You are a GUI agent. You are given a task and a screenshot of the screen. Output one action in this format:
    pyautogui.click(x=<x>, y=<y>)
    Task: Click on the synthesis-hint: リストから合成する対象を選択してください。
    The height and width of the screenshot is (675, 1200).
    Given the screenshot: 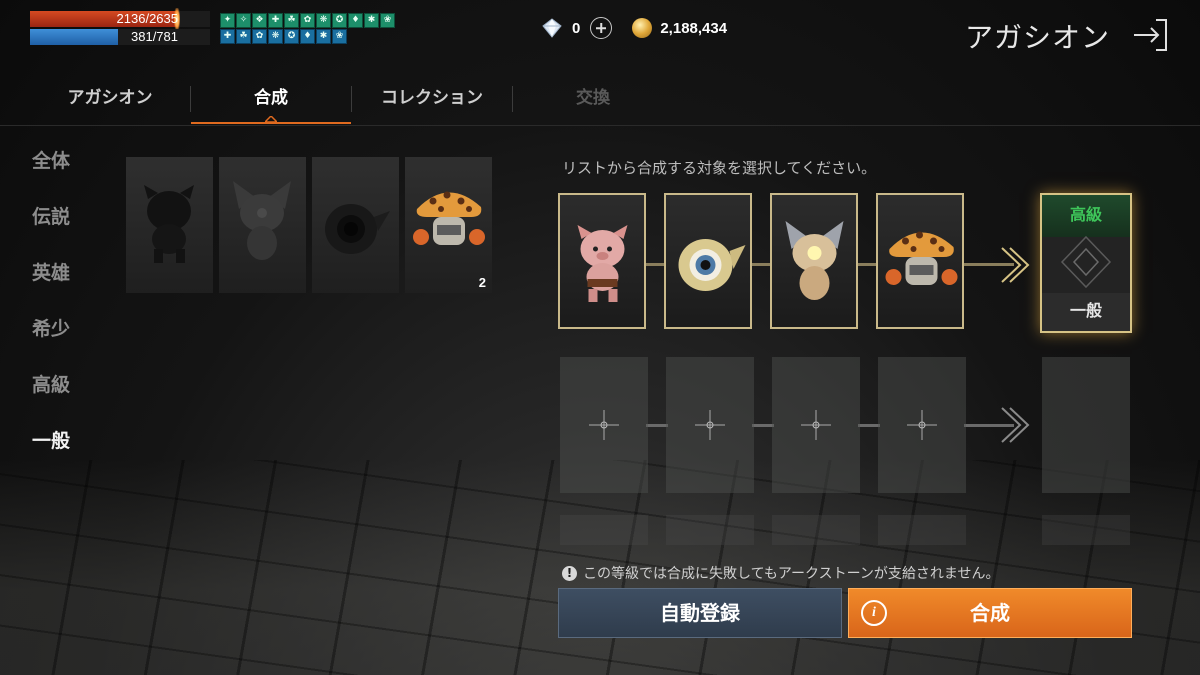 What is the action you would take?
    pyautogui.click(x=719, y=168)
    